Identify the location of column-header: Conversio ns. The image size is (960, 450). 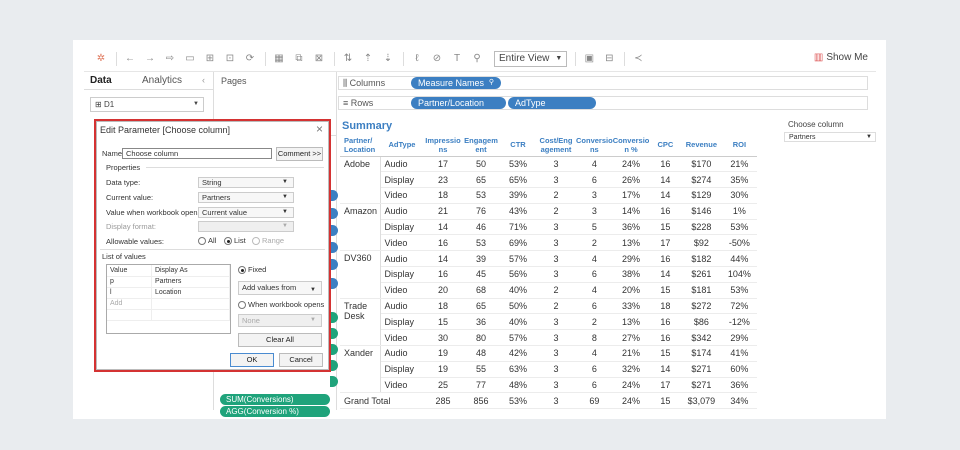
(594, 145).